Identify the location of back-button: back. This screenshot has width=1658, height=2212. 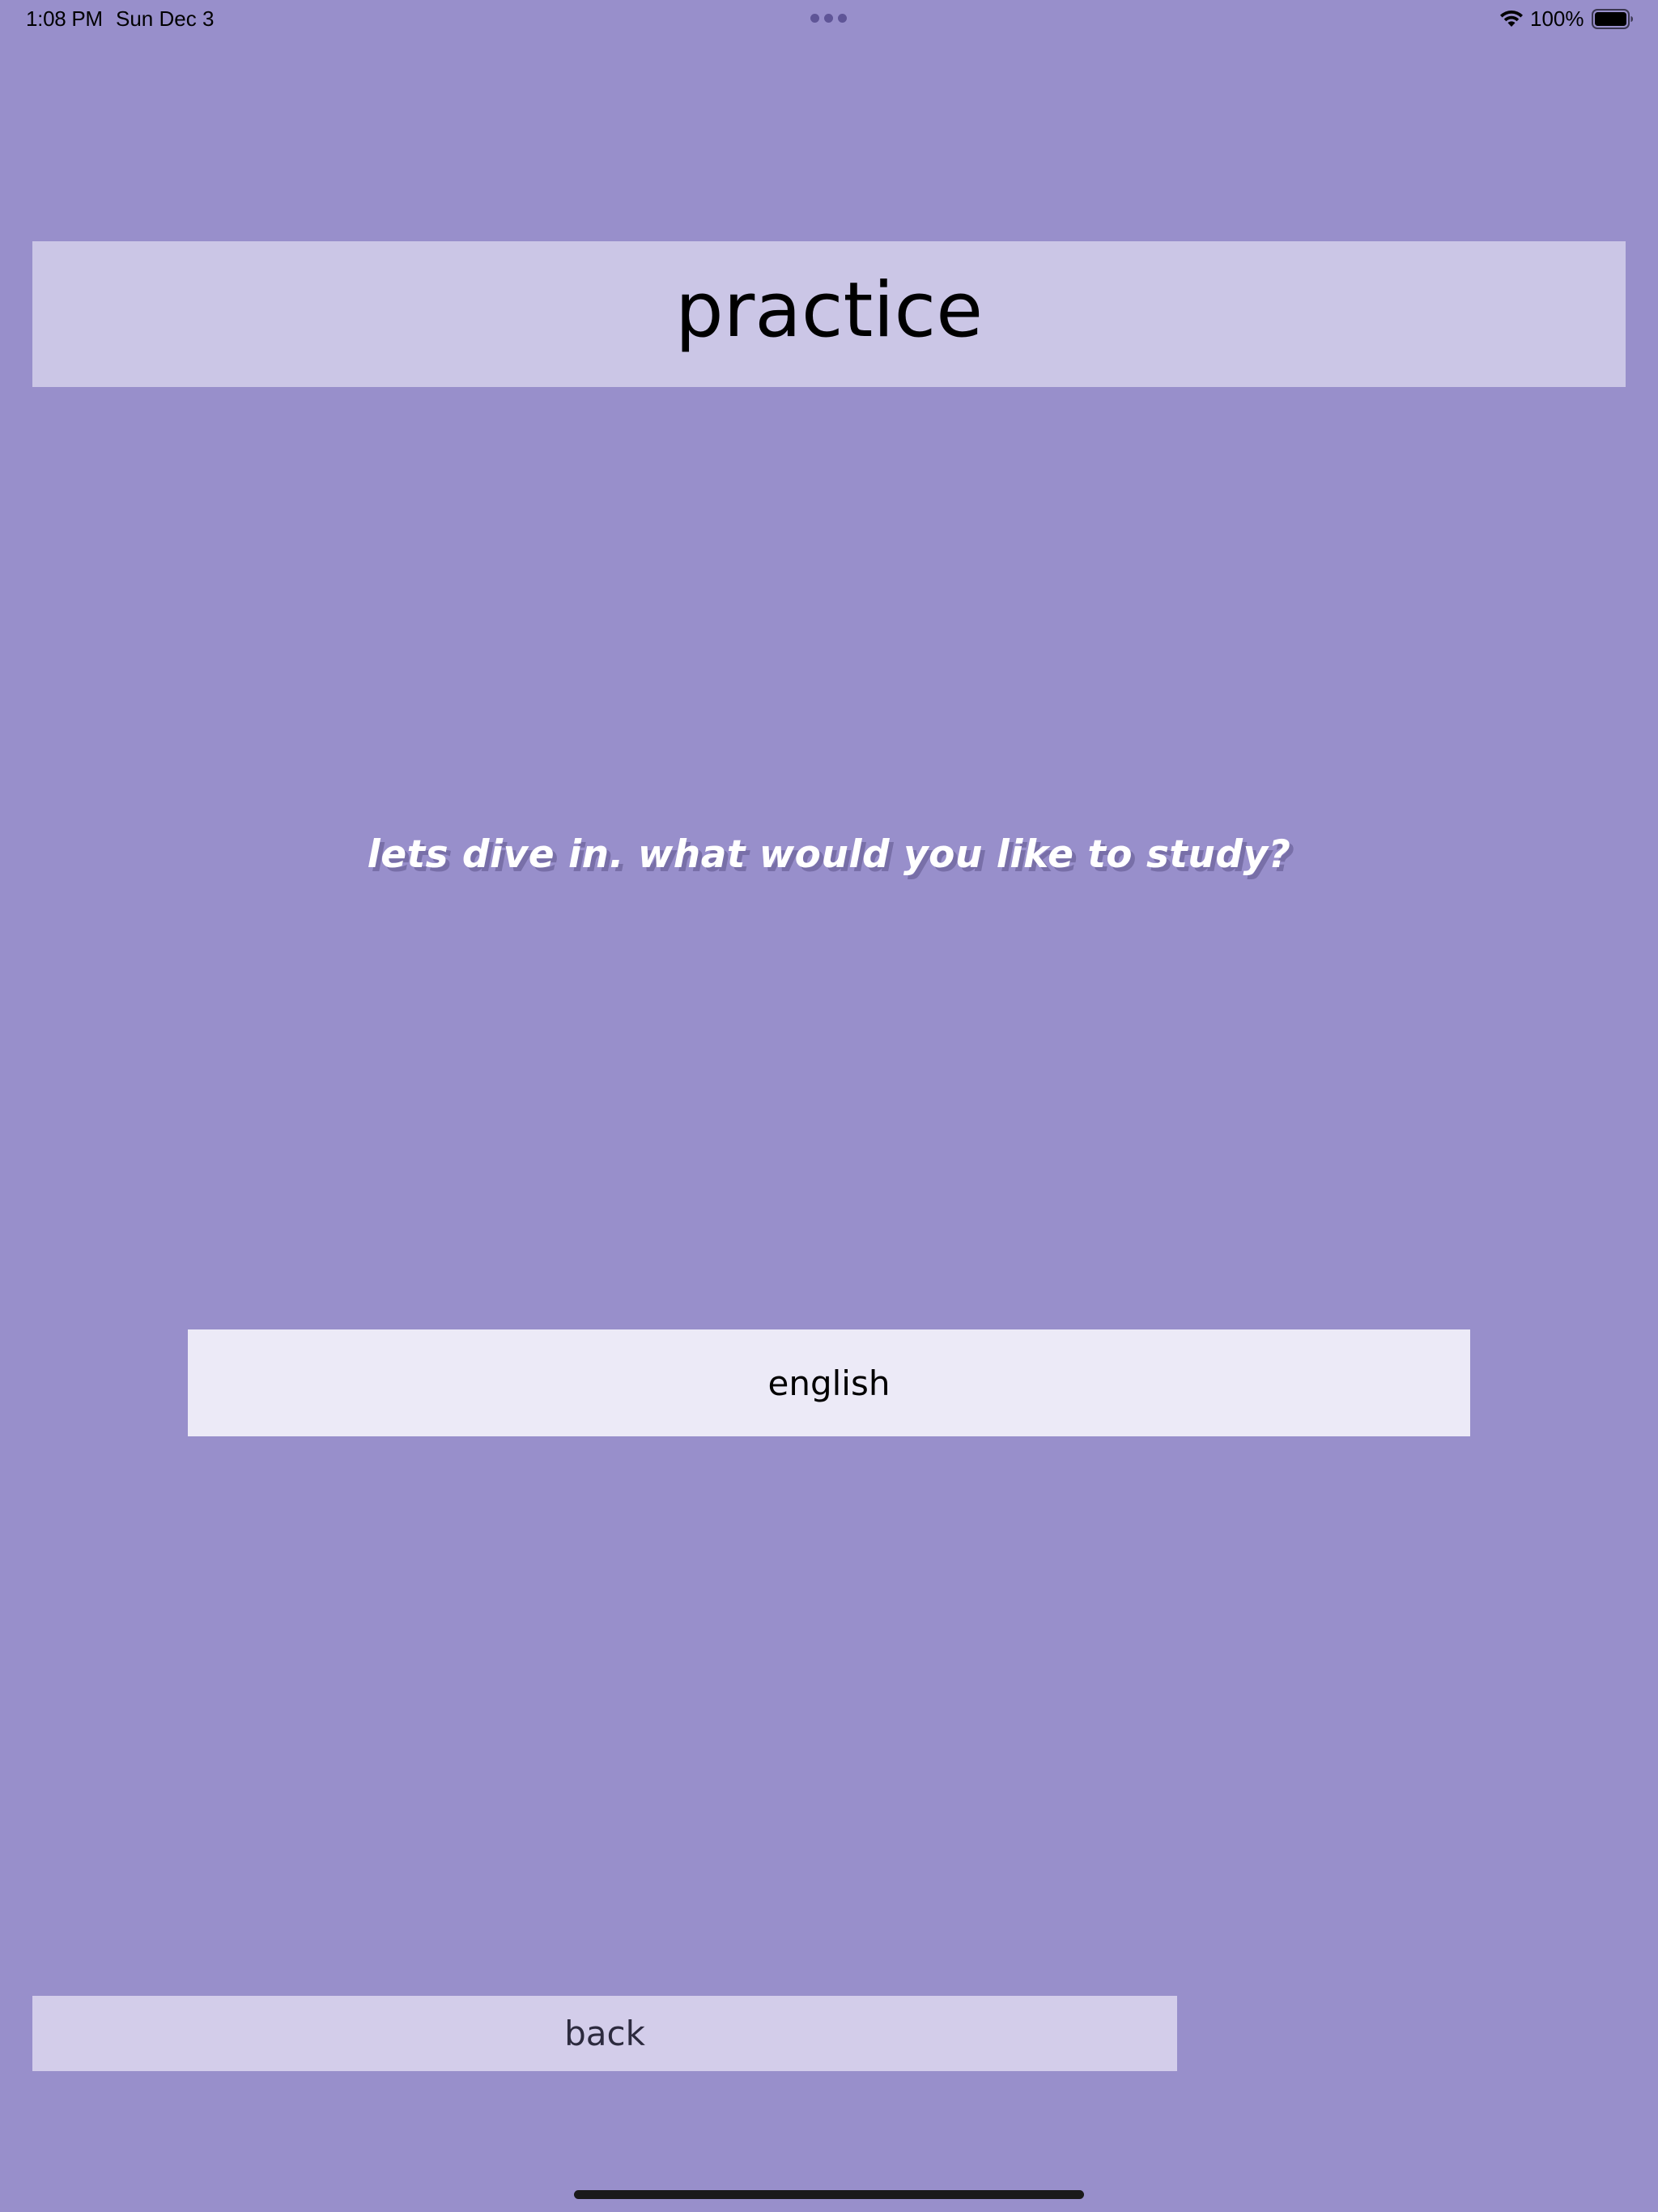
(604, 2033).